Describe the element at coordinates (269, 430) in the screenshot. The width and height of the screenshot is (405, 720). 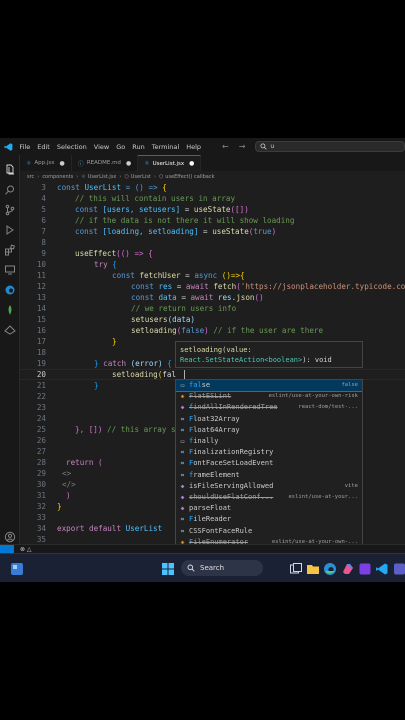
I see `suggestion-item: ⌗ Float64Array` at that location.